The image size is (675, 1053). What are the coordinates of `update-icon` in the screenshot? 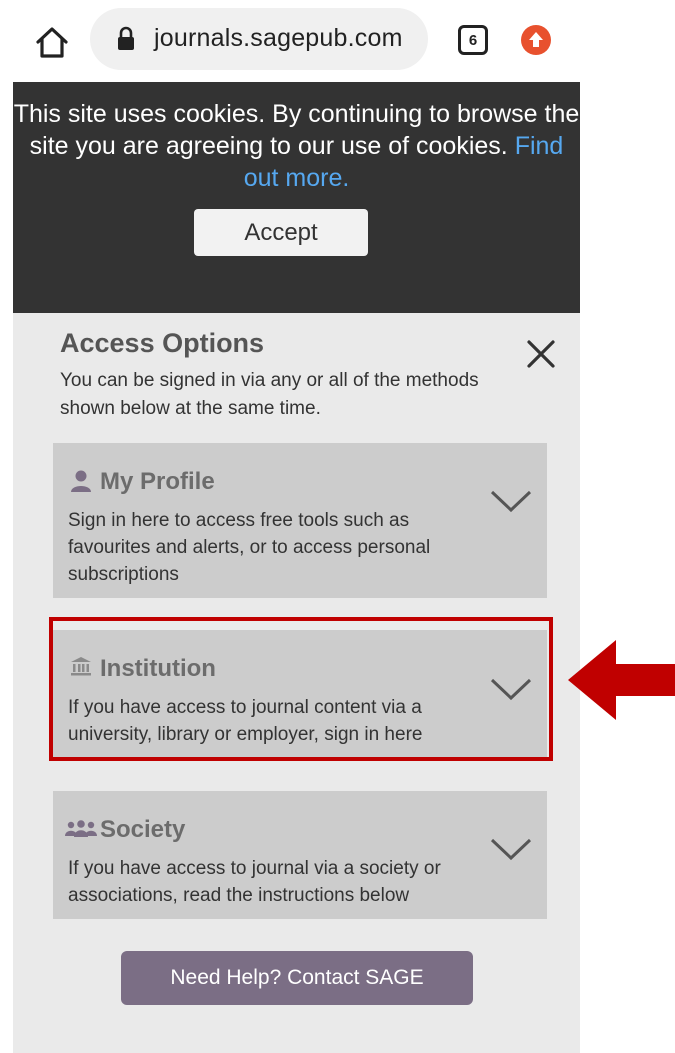 It's located at (536, 40).